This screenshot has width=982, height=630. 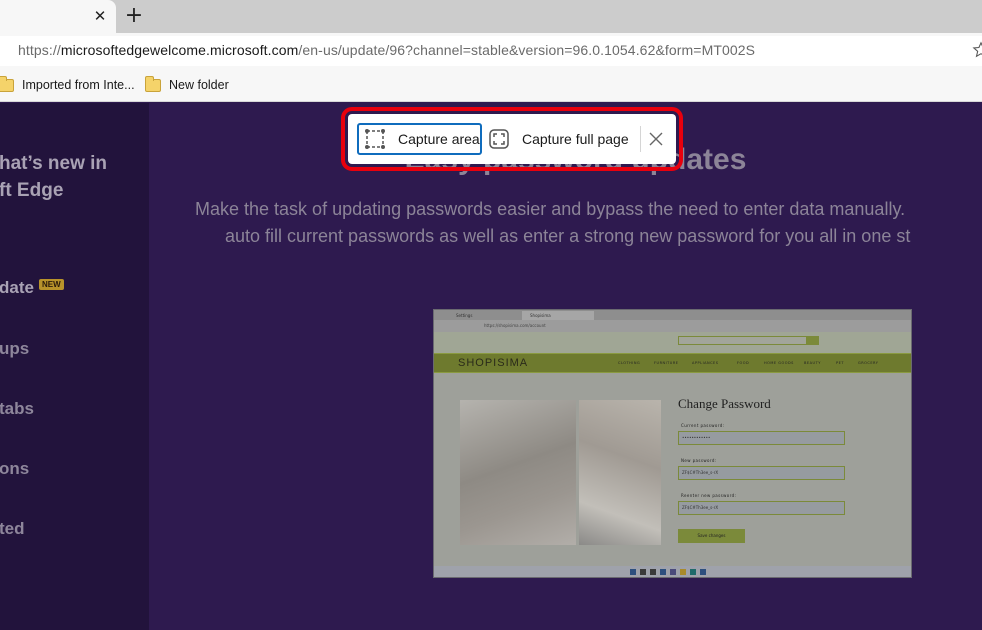 I want to click on sidebar-item-label: date, so click(x=17, y=287).